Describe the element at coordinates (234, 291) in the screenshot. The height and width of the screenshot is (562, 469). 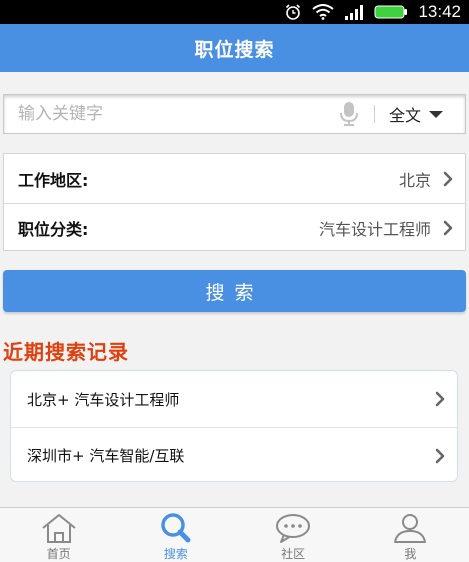
I see `search-button: 搜索` at that location.